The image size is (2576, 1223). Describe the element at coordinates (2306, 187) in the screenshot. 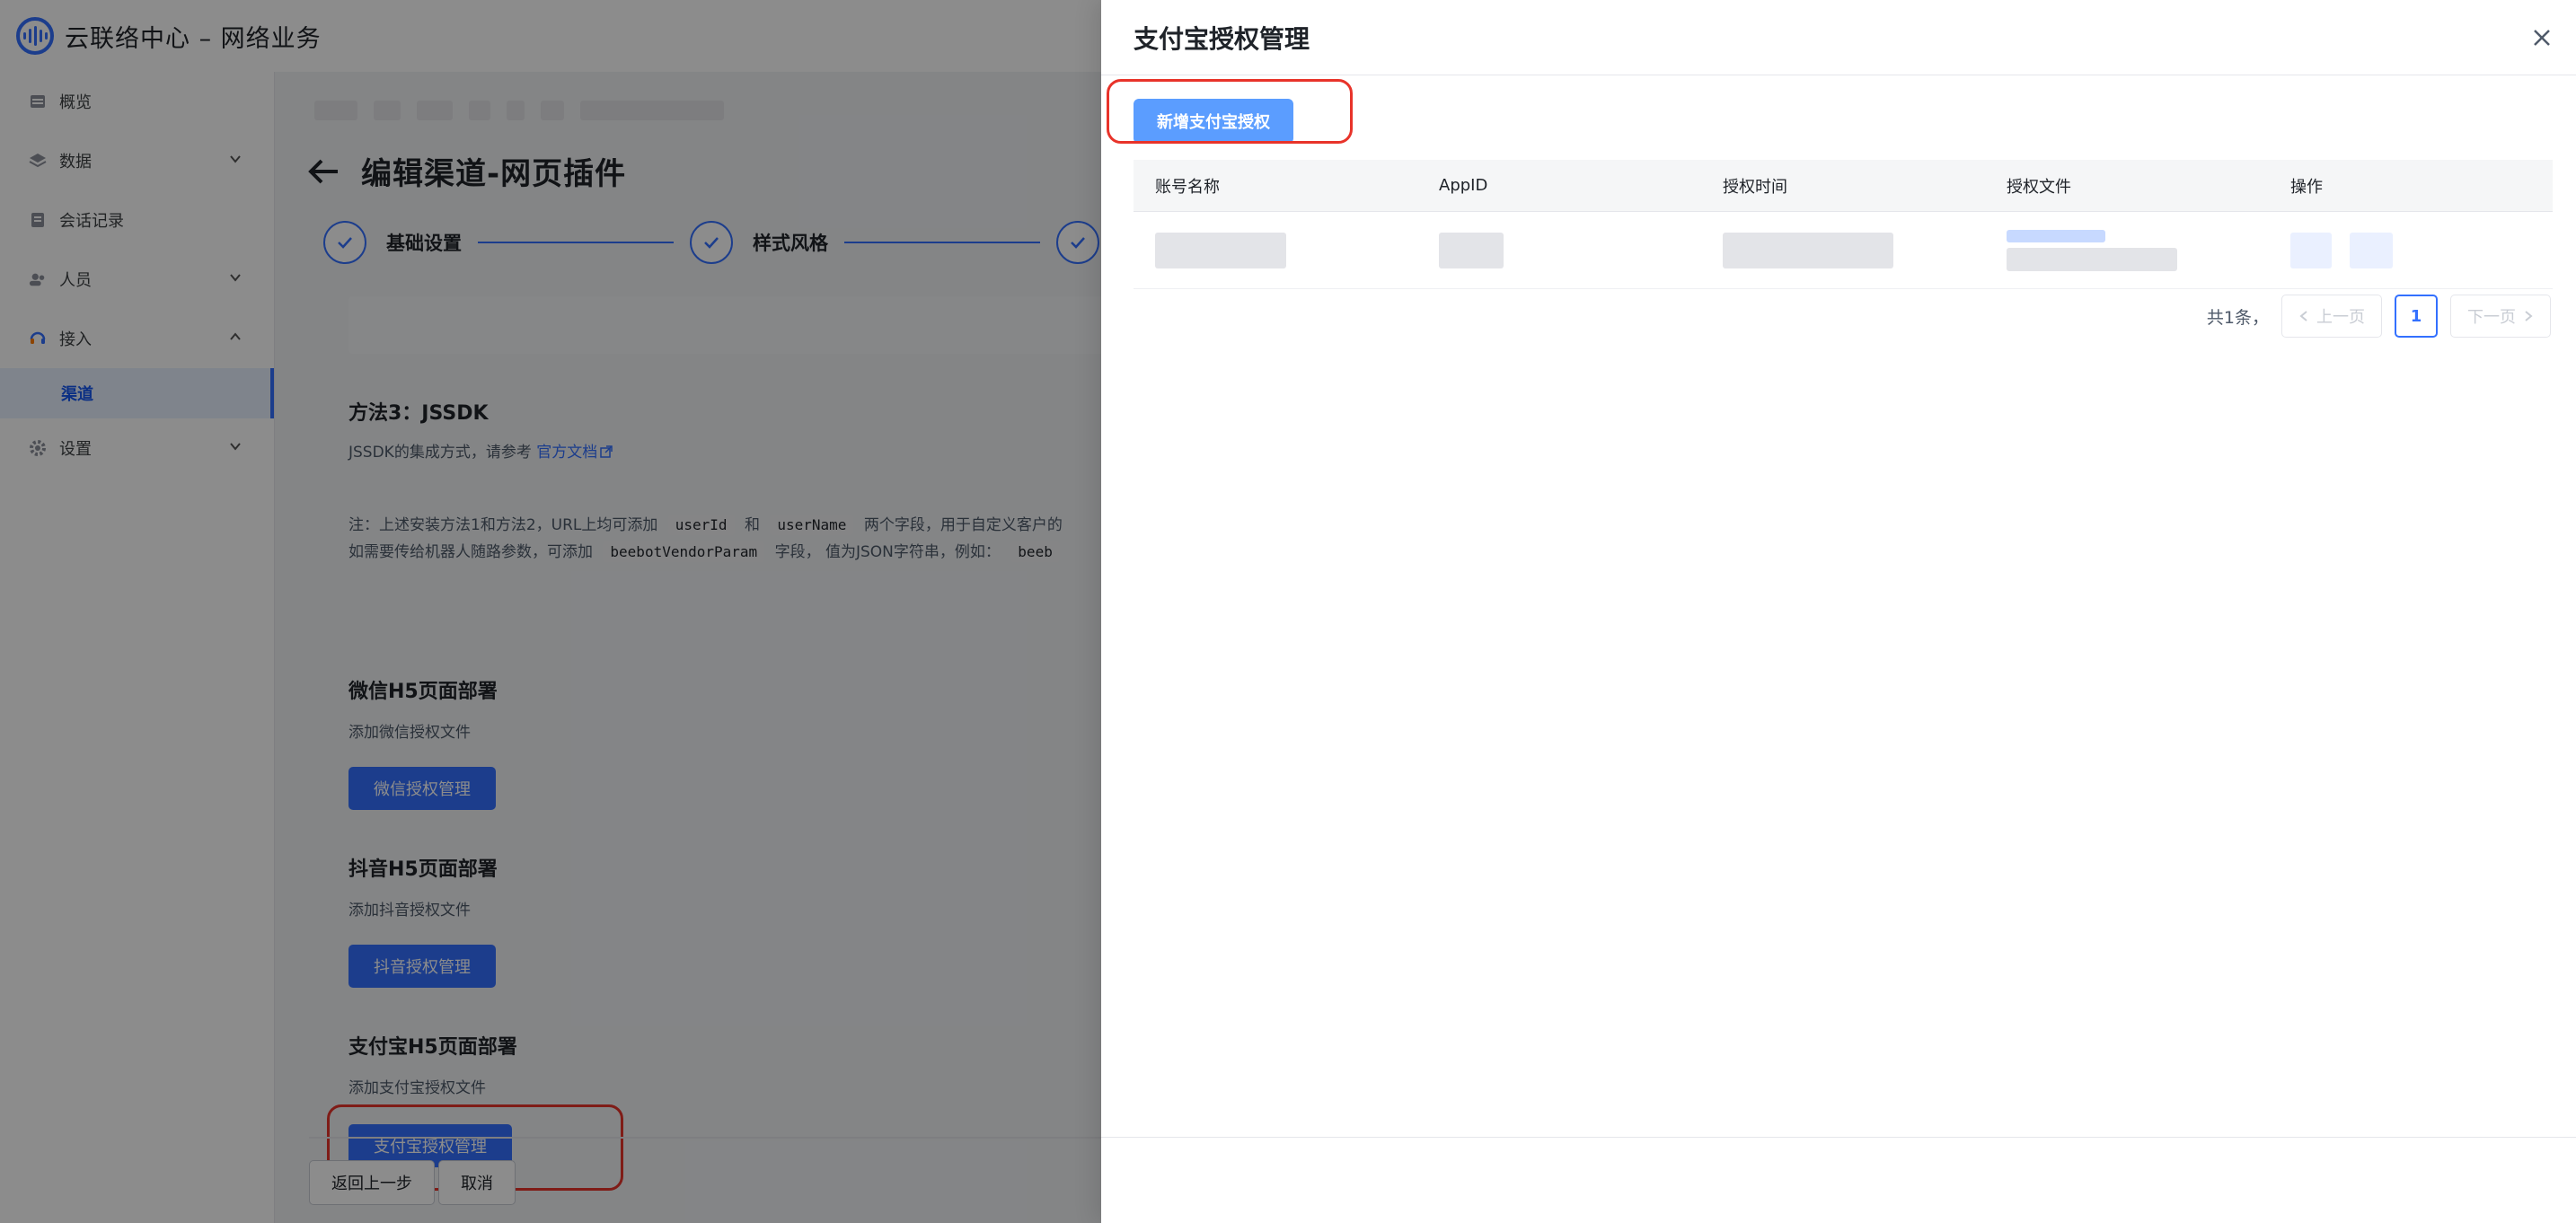

I see `col-actions: 操作` at that location.